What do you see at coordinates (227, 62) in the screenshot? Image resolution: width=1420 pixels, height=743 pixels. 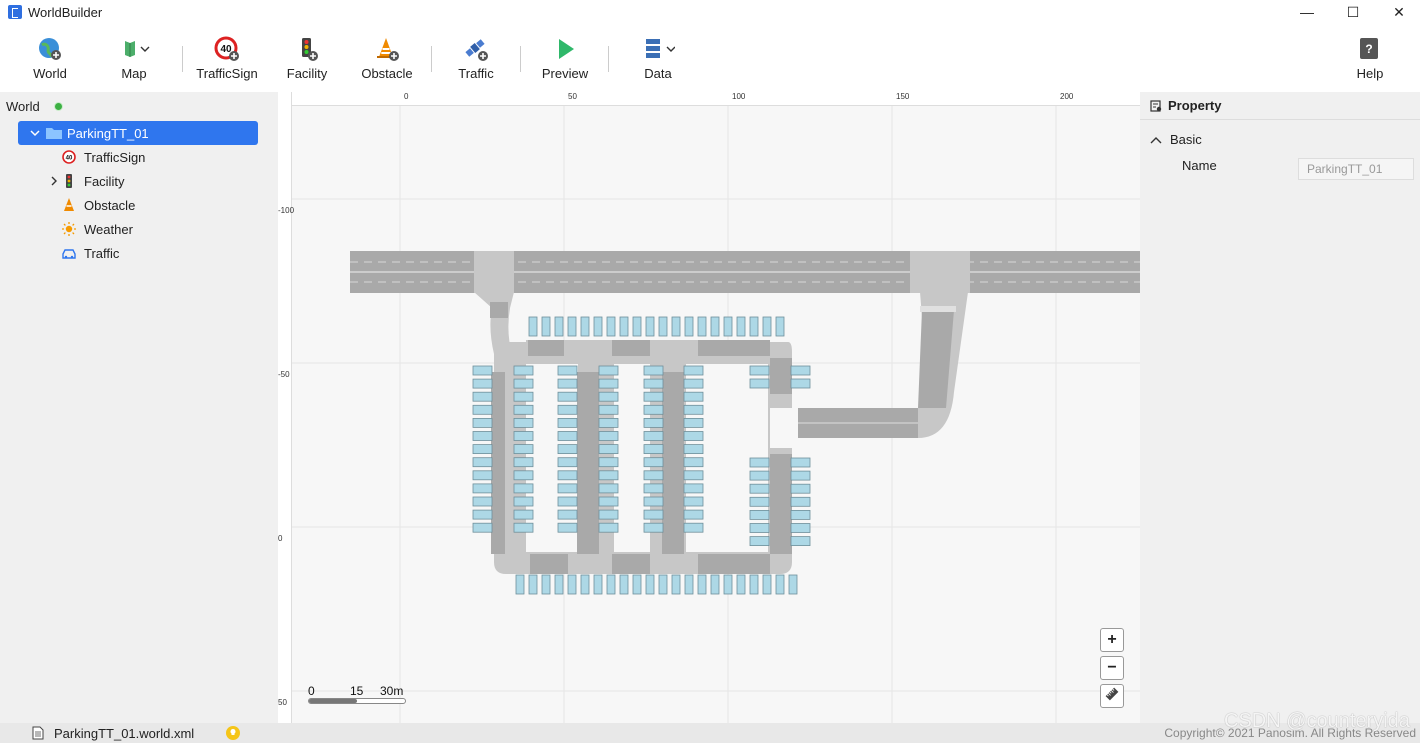 I see `traffic-sign-button: 40 TrafficSign` at bounding box center [227, 62].